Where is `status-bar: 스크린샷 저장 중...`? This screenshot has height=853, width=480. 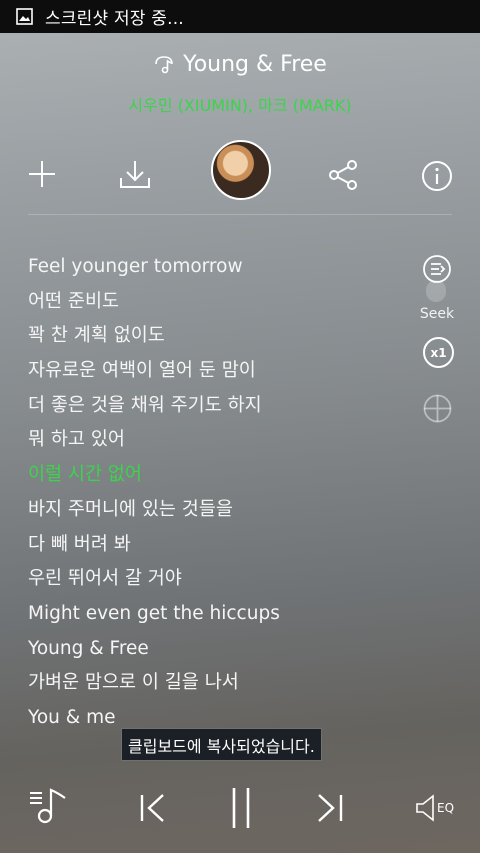 status-bar: 스크린샷 저장 중... is located at coordinates (240, 16).